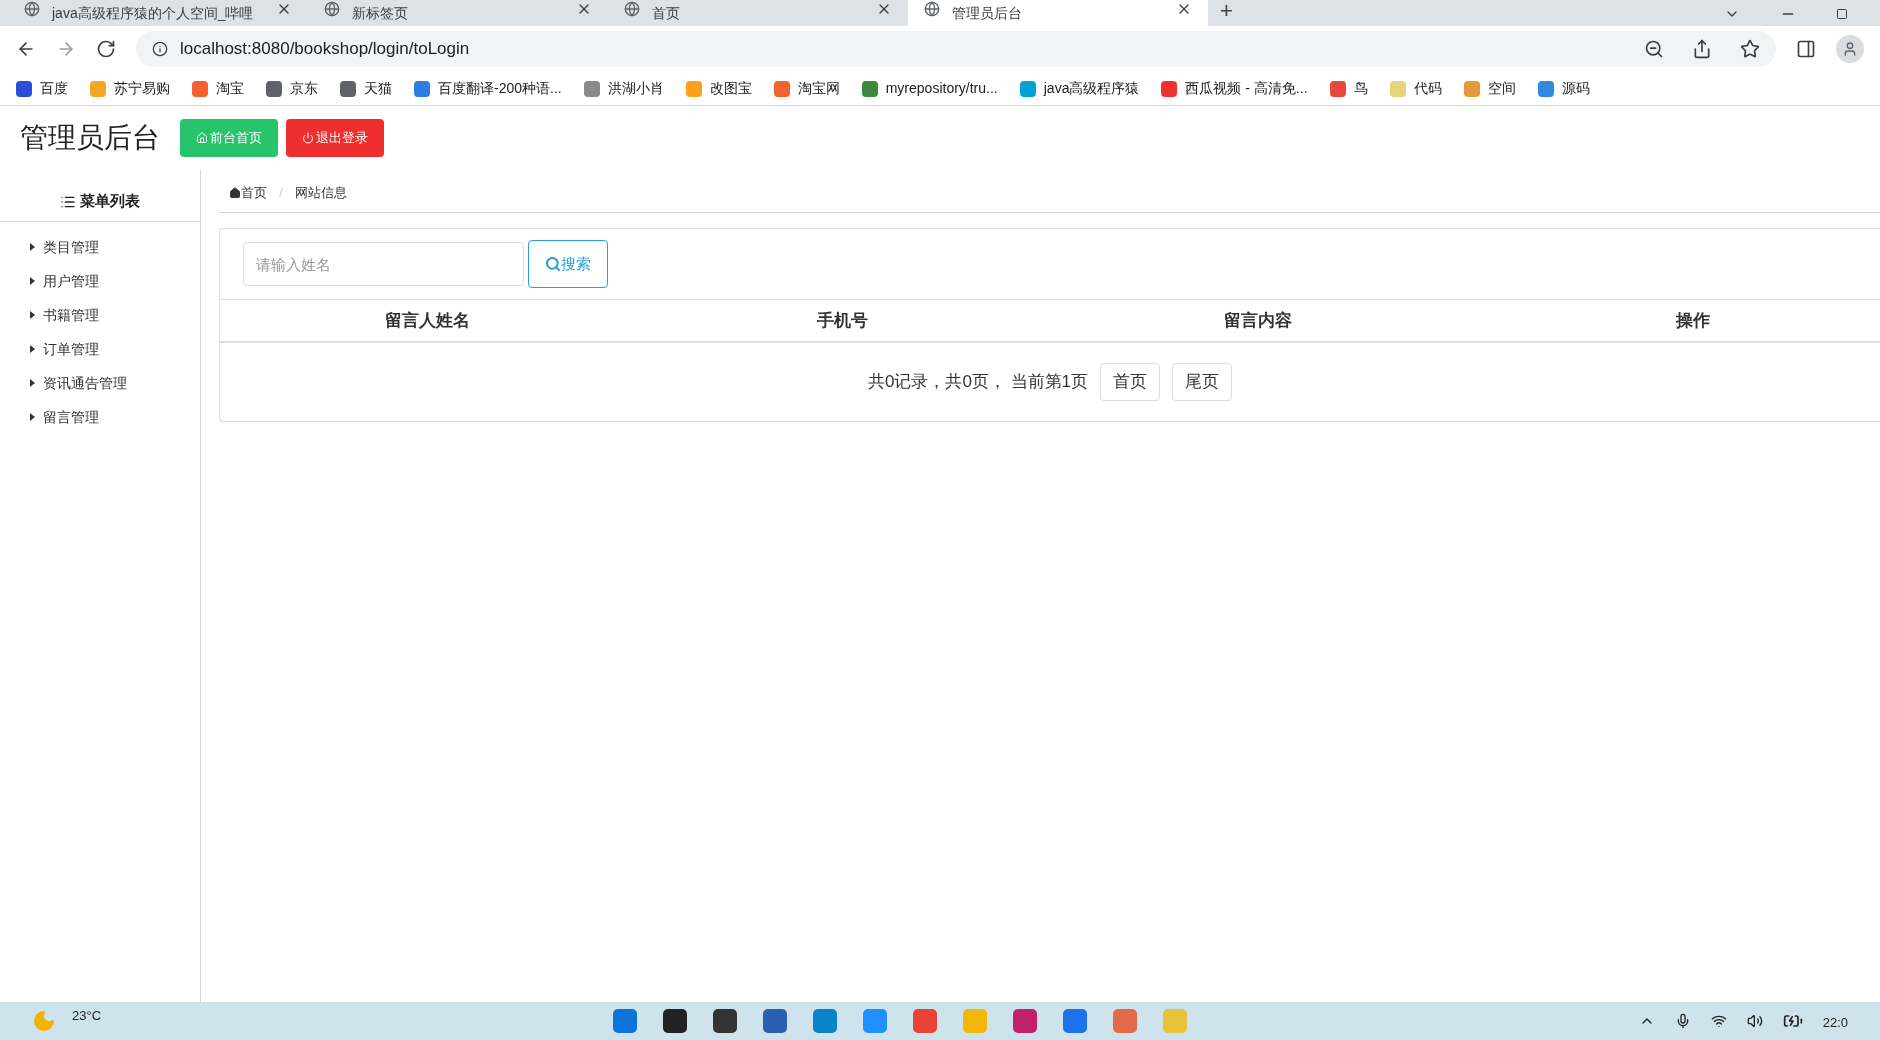  I want to click on reload-icon, so click(106, 49).